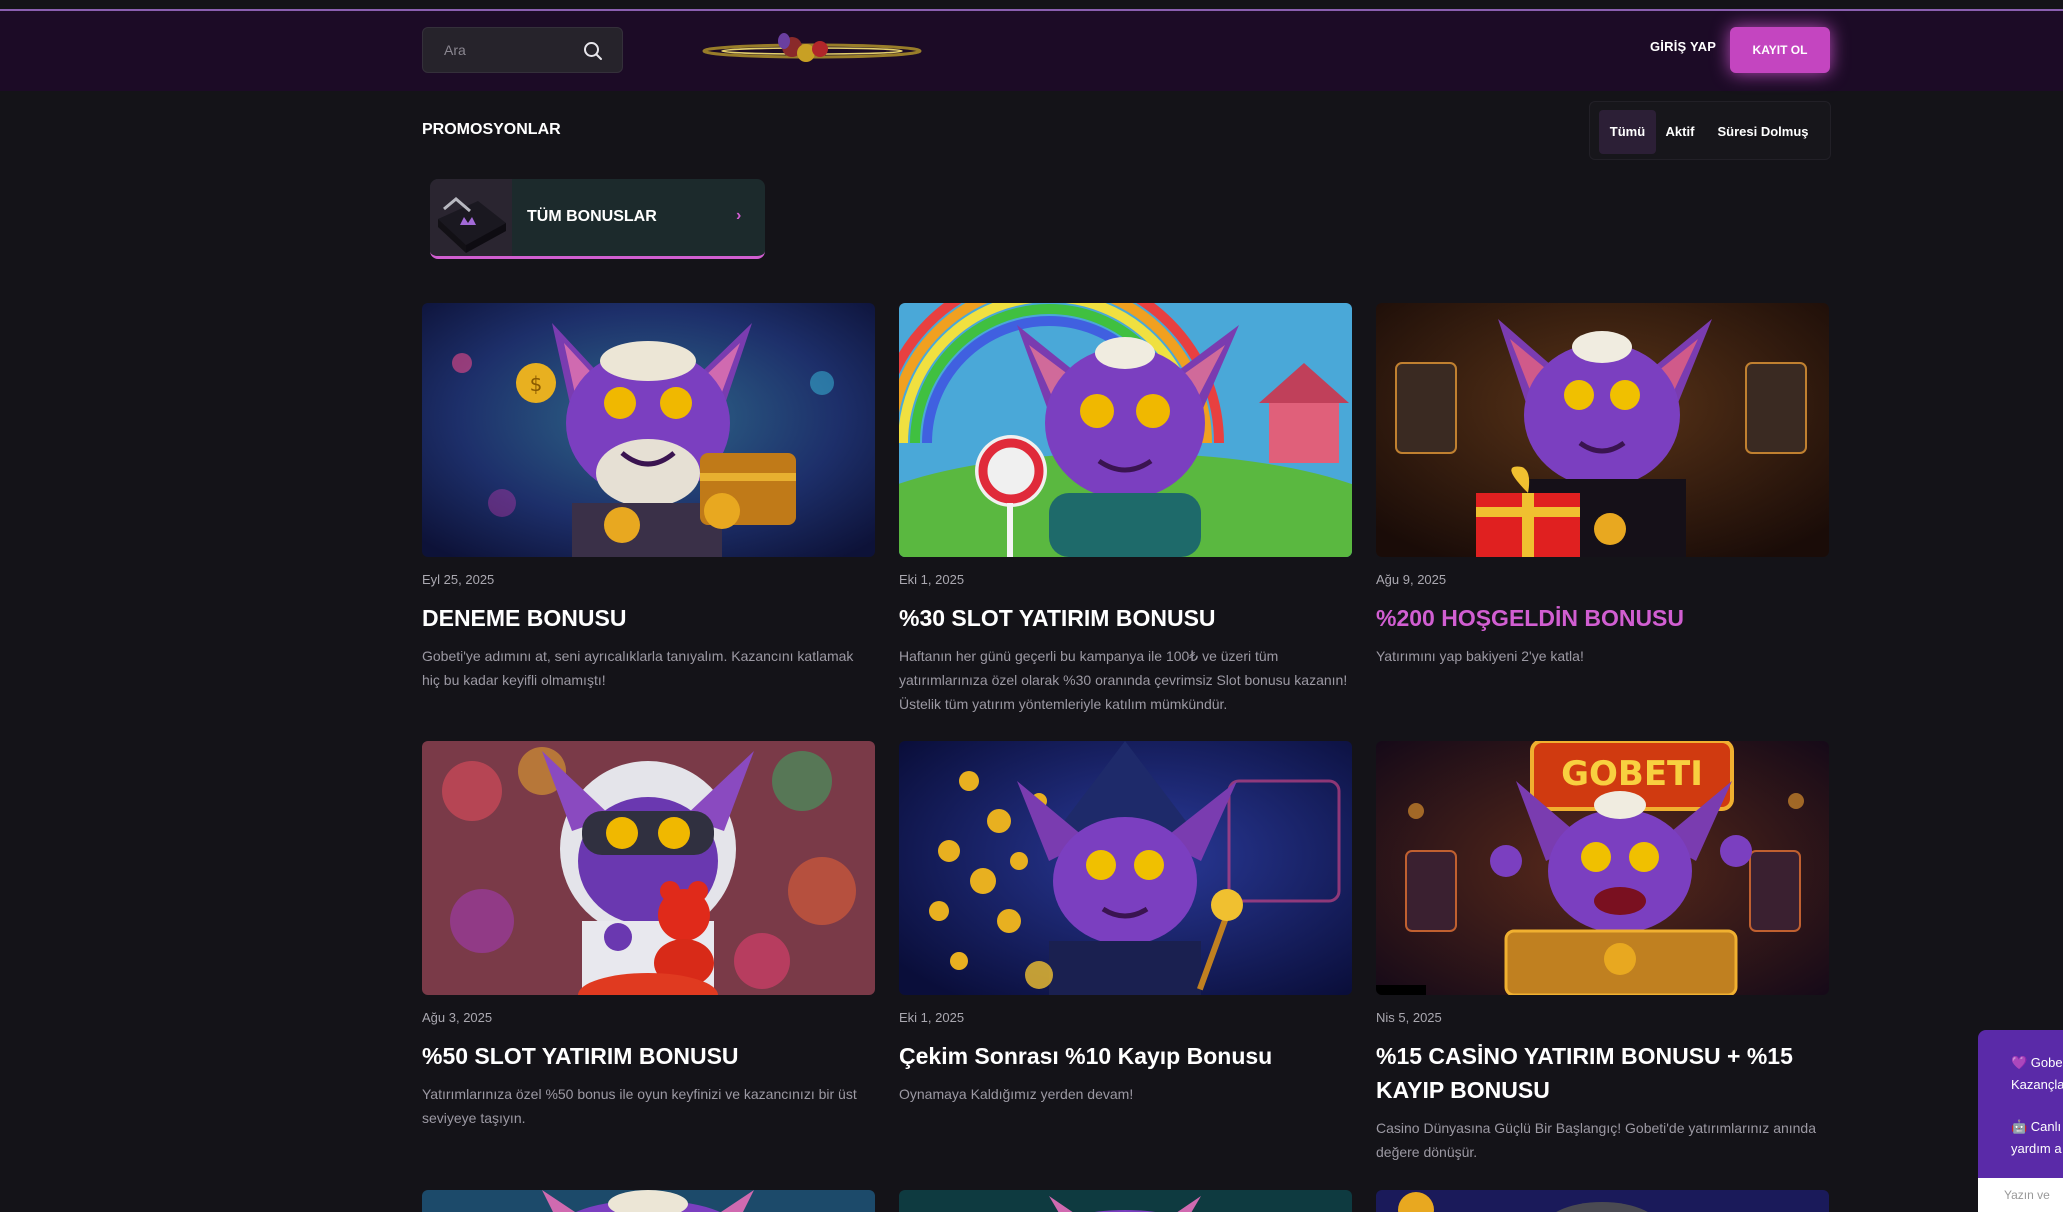 The height and width of the screenshot is (1212, 2063). Describe the element at coordinates (2036, 1137) in the screenshot. I see `chat-message: 🤖 Canlı yardım a` at that location.